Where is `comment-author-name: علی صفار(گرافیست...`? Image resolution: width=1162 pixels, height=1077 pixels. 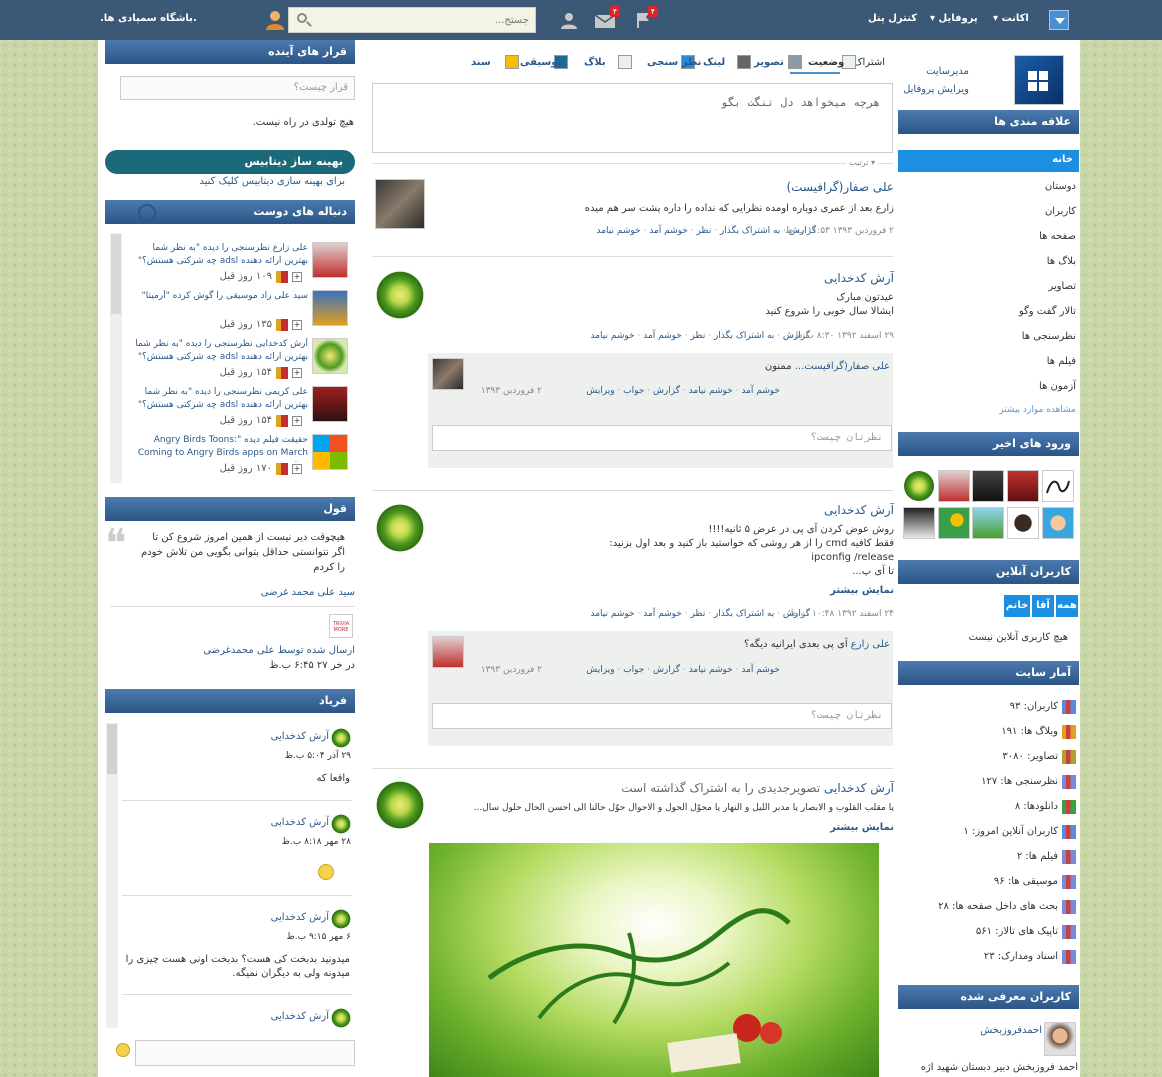 comment-author-name: علی صفار(گرافیست... is located at coordinates (842, 366).